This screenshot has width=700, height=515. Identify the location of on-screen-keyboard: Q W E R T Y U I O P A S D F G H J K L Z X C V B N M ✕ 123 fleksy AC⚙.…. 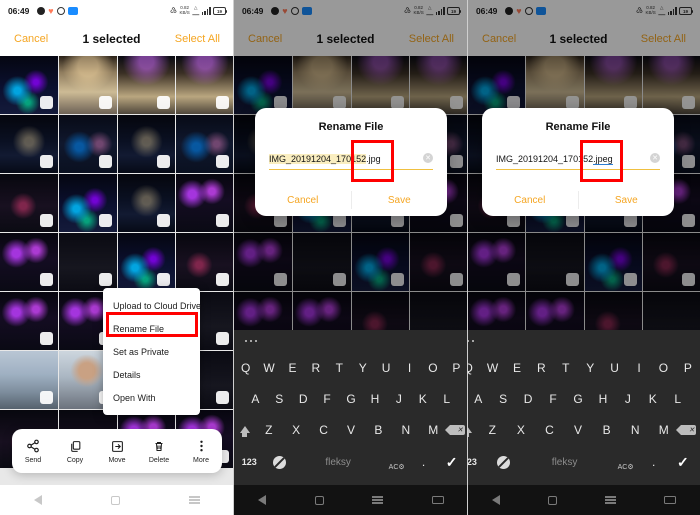
(351, 407).